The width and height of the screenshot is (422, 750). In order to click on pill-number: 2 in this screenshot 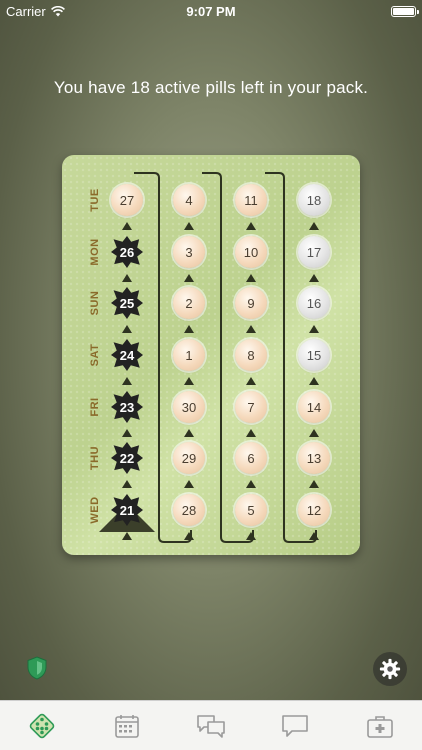, I will do `click(189, 303)`.